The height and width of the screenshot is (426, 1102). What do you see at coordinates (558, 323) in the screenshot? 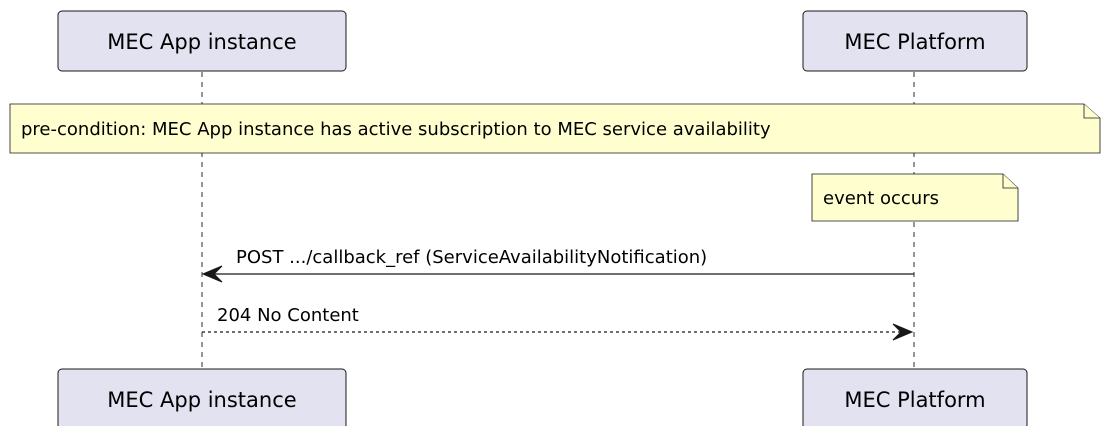
I see `message-204-no-content: 204 No Content` at bounding box center [558, 323].